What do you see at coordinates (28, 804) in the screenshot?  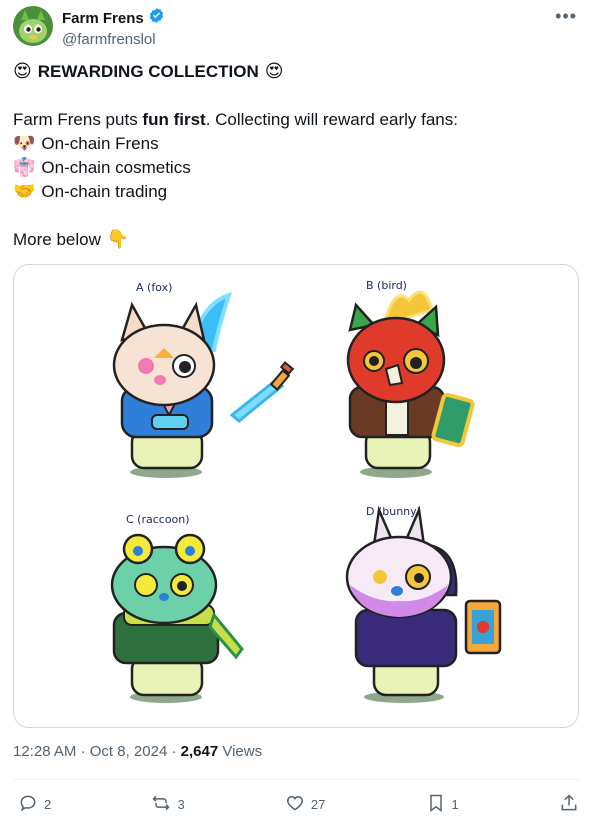 I see `reply-icon` at bounding box center [28, 804].